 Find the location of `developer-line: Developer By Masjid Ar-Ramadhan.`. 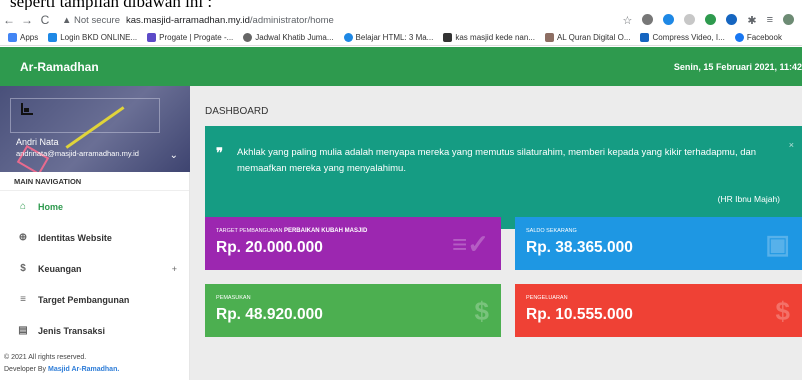

developer-line: Developer By Masjid Ar-Ramadhan. is located at coordinates (62, 369).